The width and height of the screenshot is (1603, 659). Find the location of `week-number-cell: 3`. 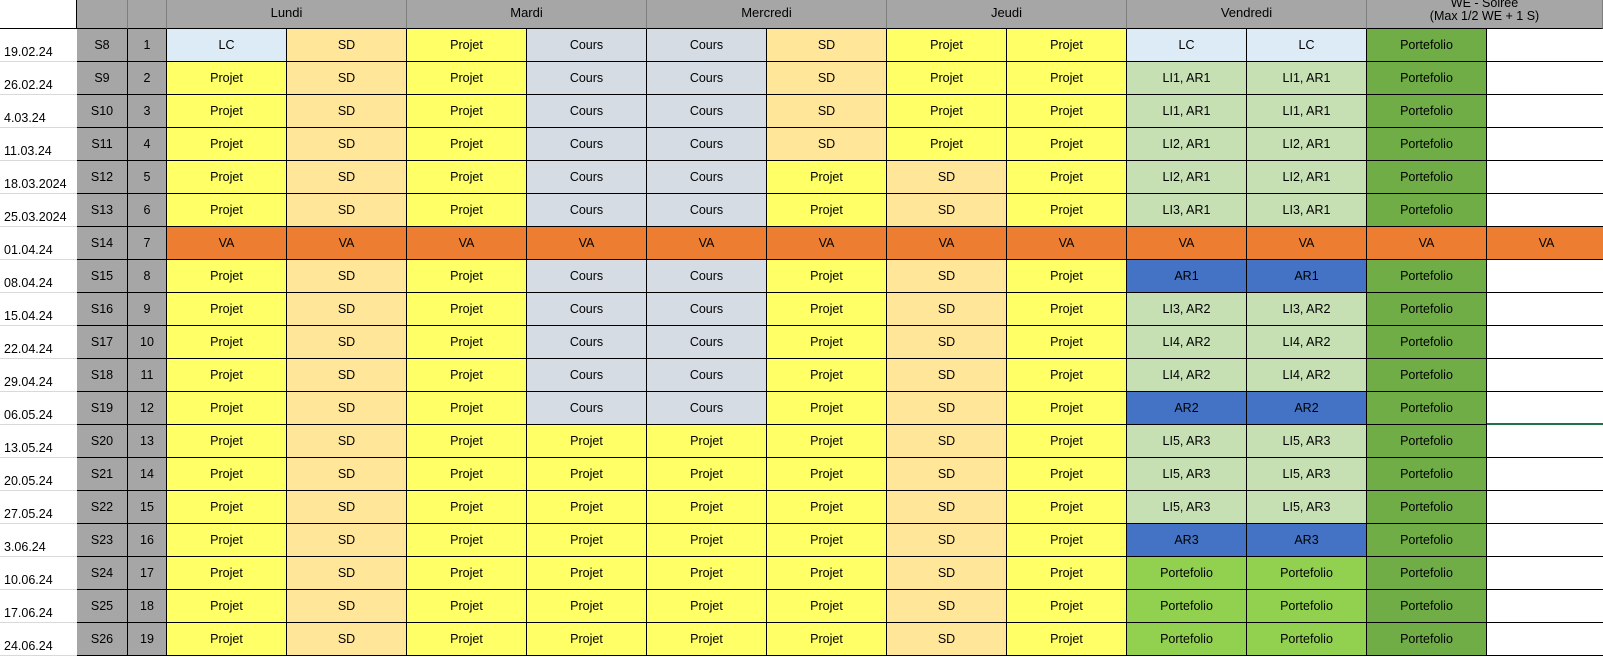

week-number-cell: 3 is located at coordinates (147, 111).